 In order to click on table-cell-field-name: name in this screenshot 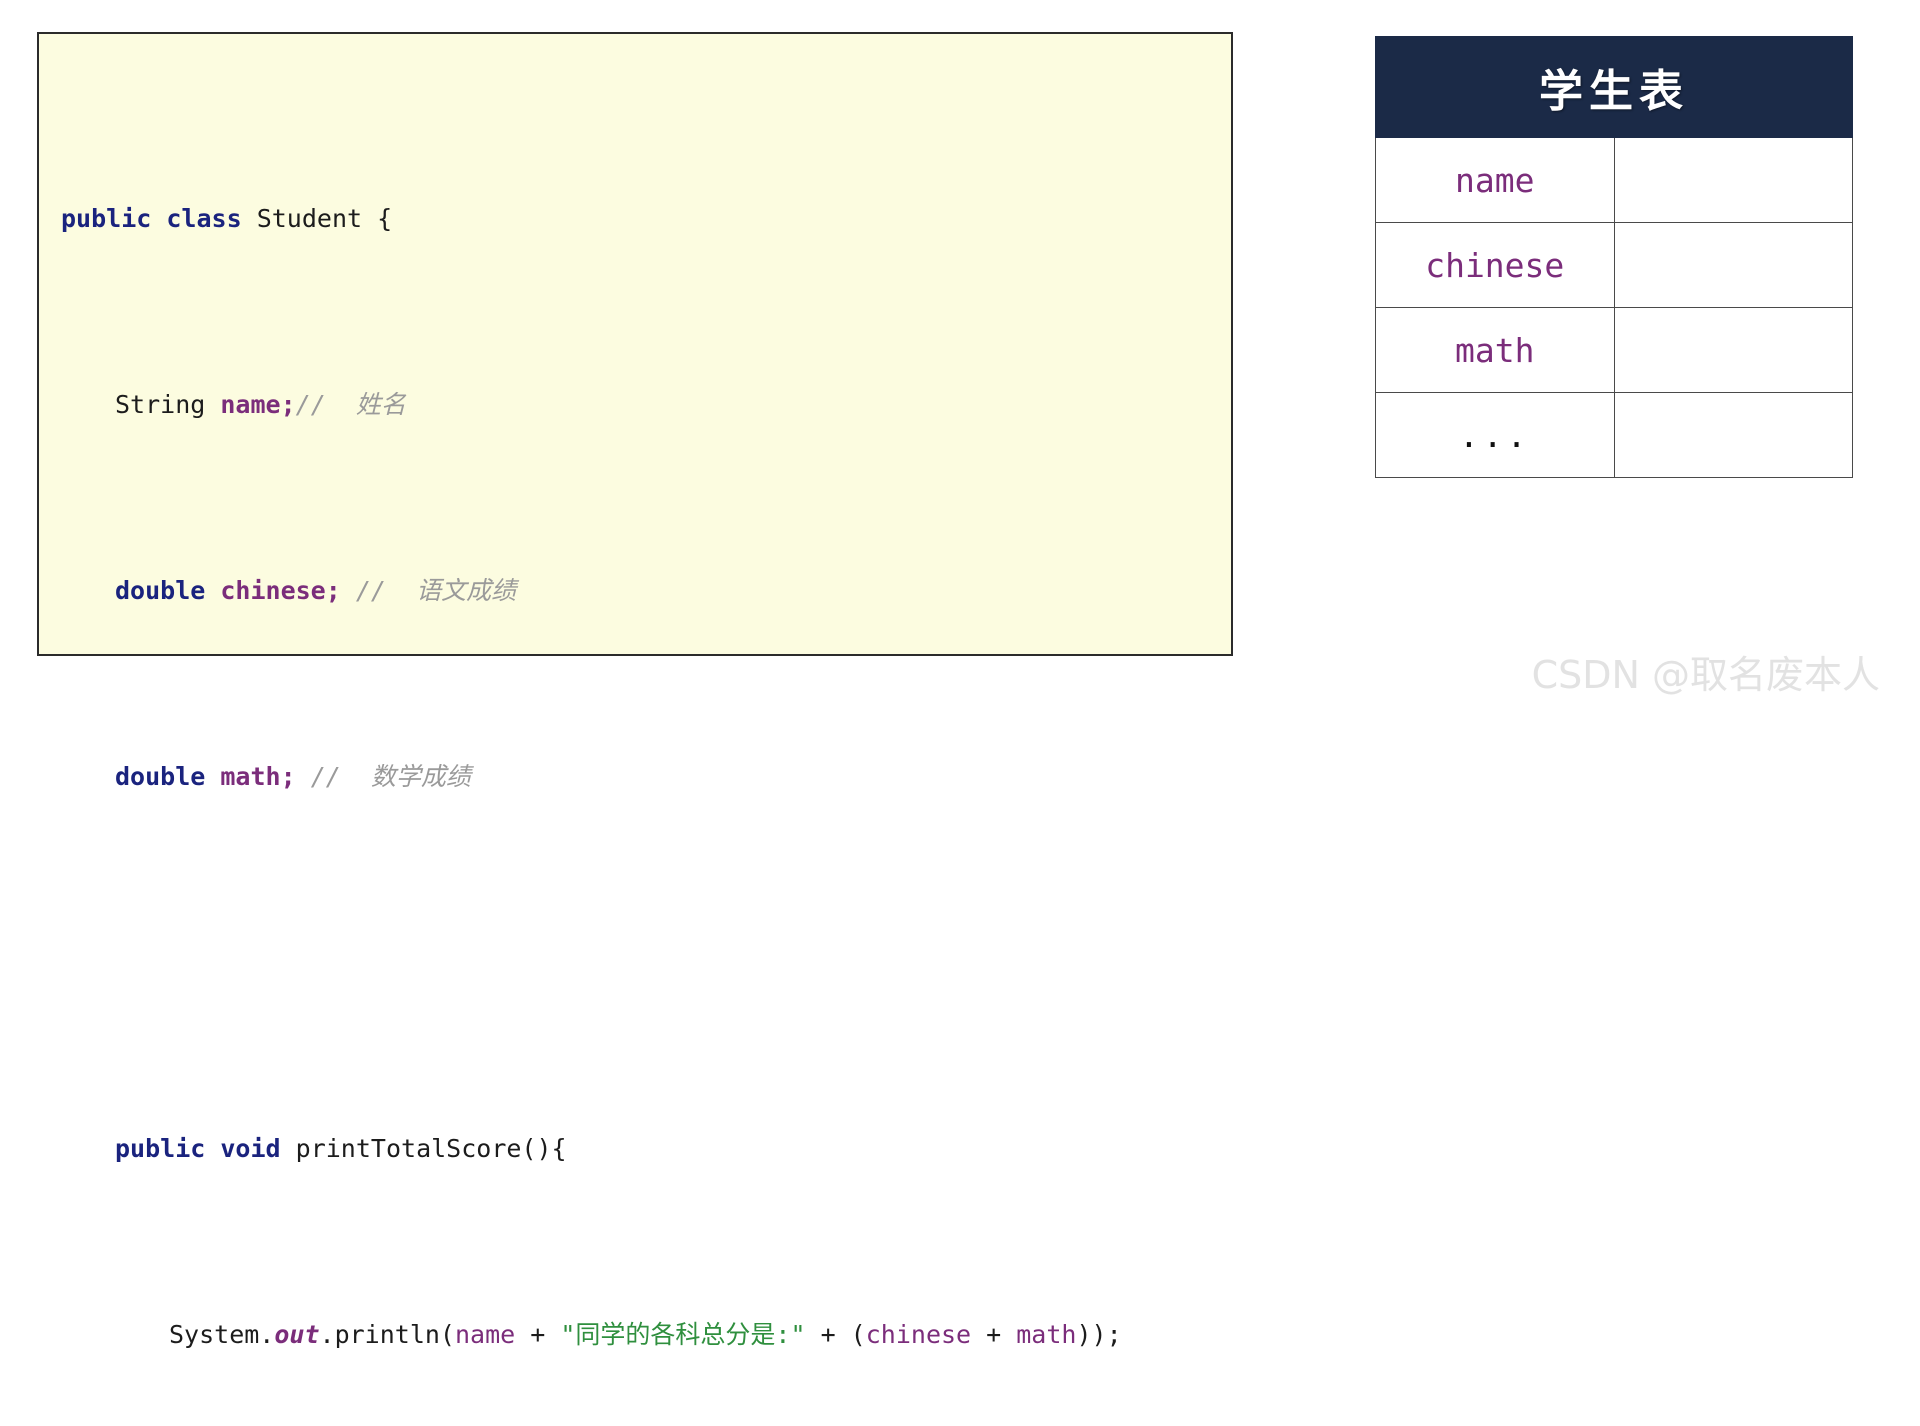, I will do `click(1495, 180)`.